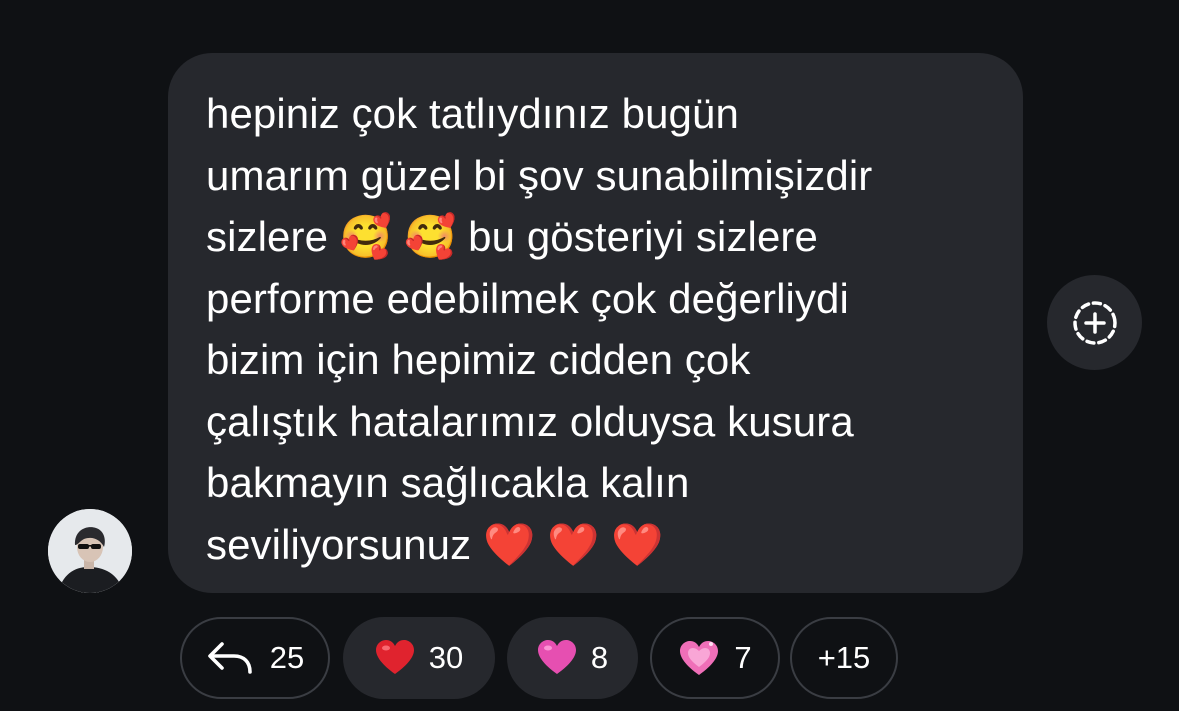 This screenshot has height=711, width=1179. What do you see at coordinates (530, 421) in the screenshot?
I see `message-line: çalıştık hatalarımız olduysa kusura` at bounding box center [530, 421].